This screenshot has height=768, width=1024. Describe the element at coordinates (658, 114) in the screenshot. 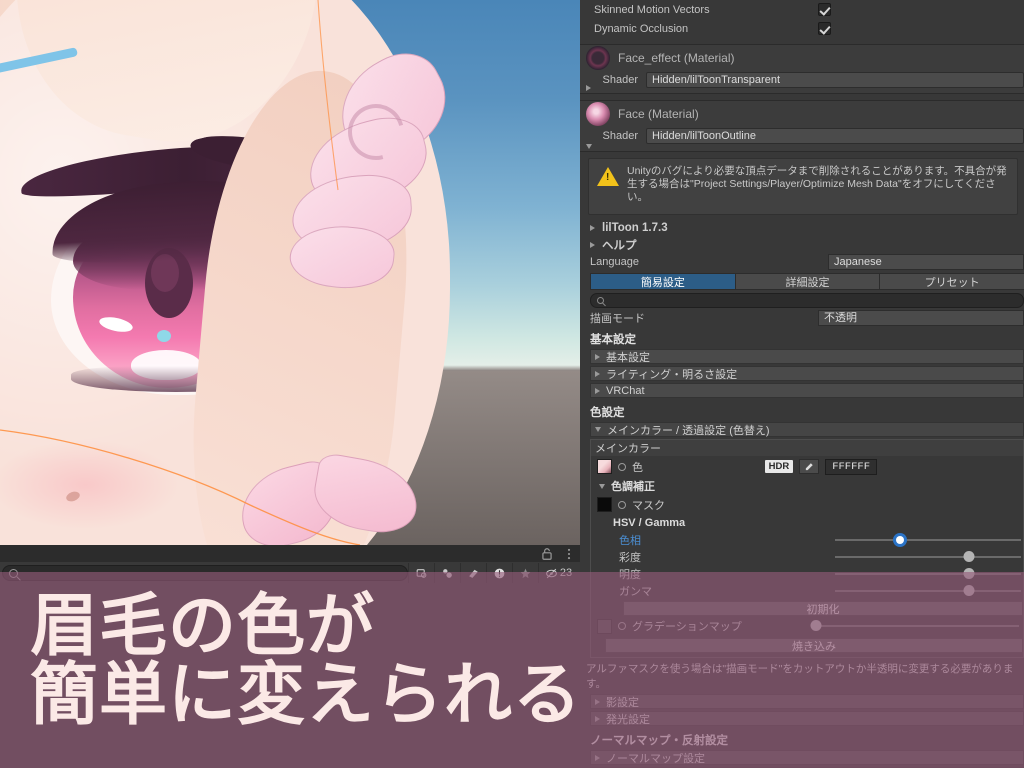

I see `material-title: Face (Material)` at that location.